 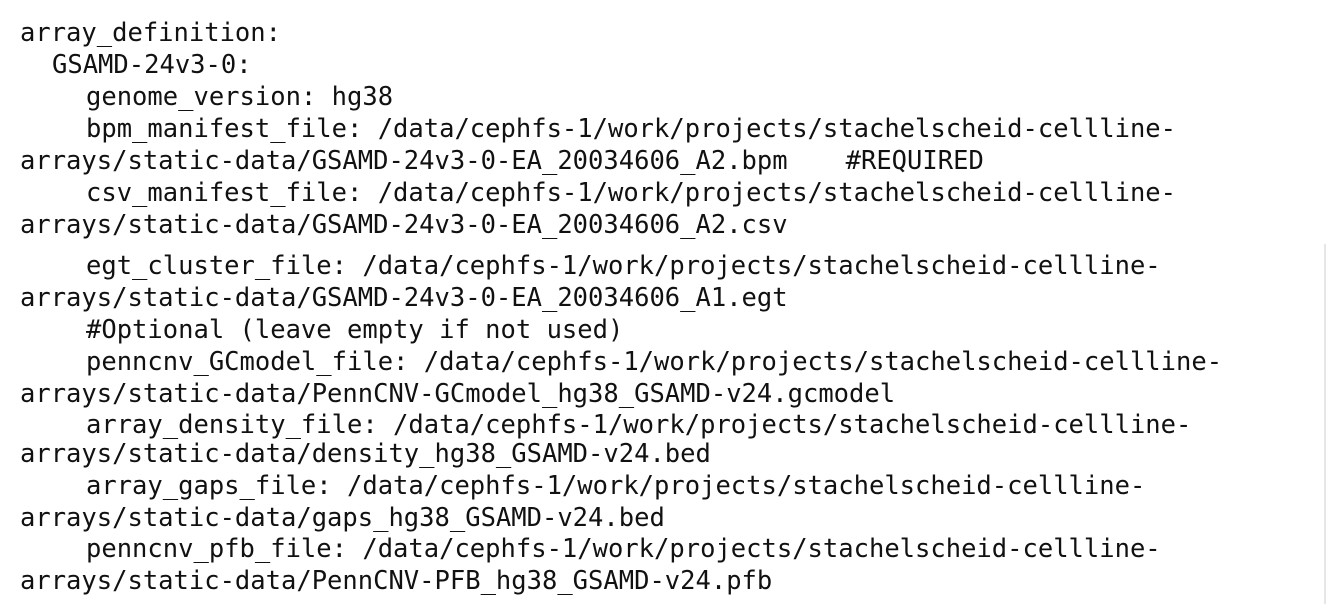 I want to click on array-definition-key: array_definition:, so click(x=150, y=33).